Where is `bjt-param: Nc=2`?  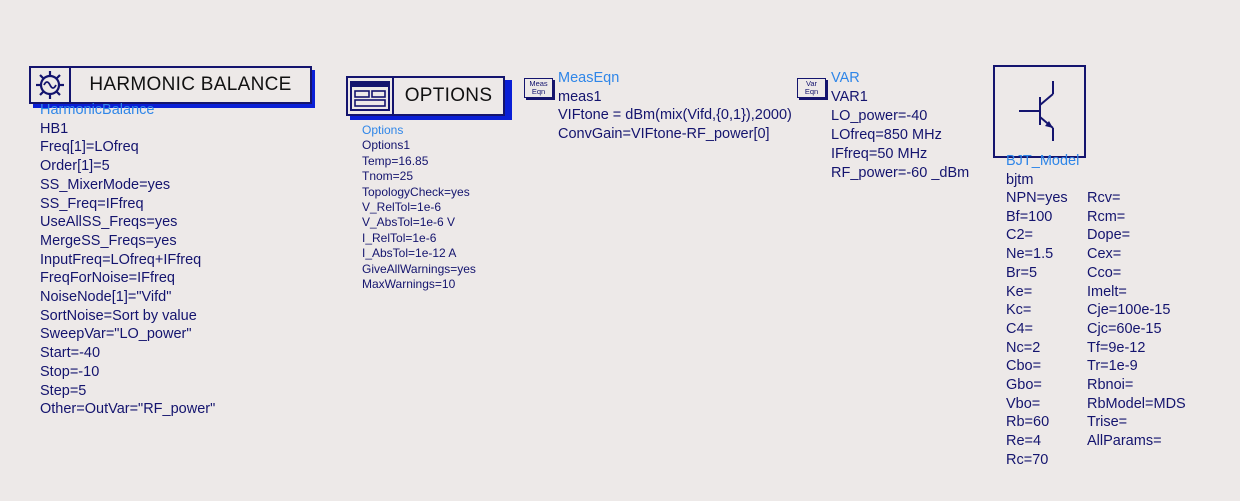 bjt-param: Nc=2 is located at coordinates (1023, 347).